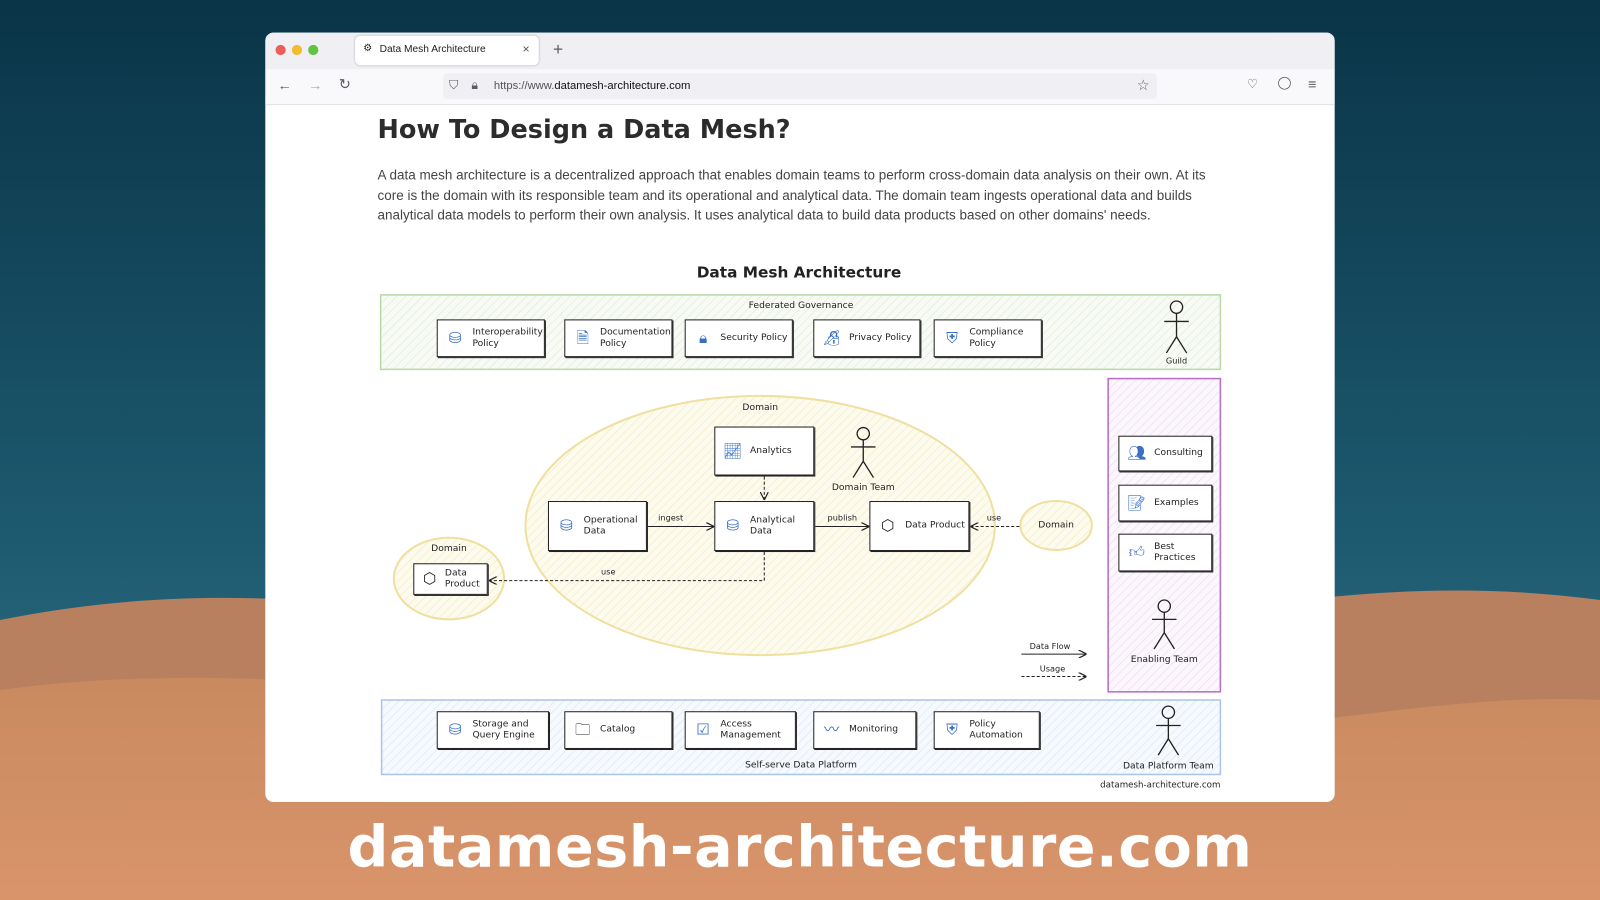  I want to click on database-icon: ⛁, so click(455, 729).